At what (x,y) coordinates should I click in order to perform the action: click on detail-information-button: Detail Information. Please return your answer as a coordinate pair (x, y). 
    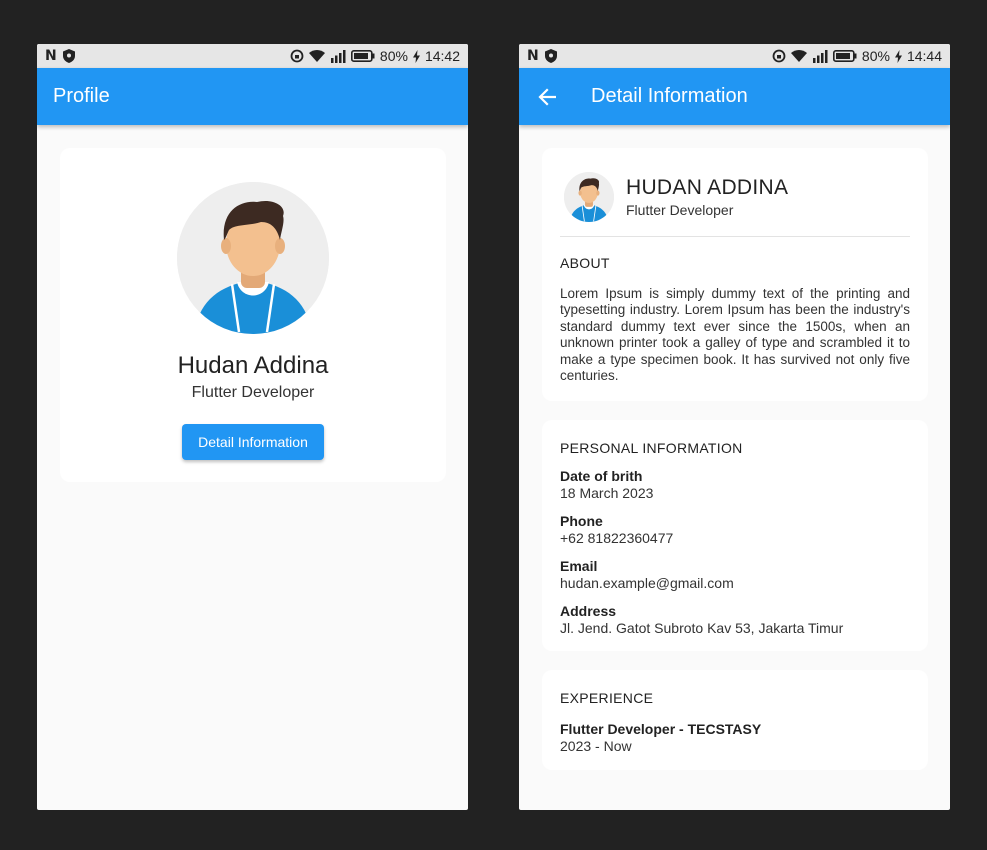
    Looking at the image, I should click on (253, 442).